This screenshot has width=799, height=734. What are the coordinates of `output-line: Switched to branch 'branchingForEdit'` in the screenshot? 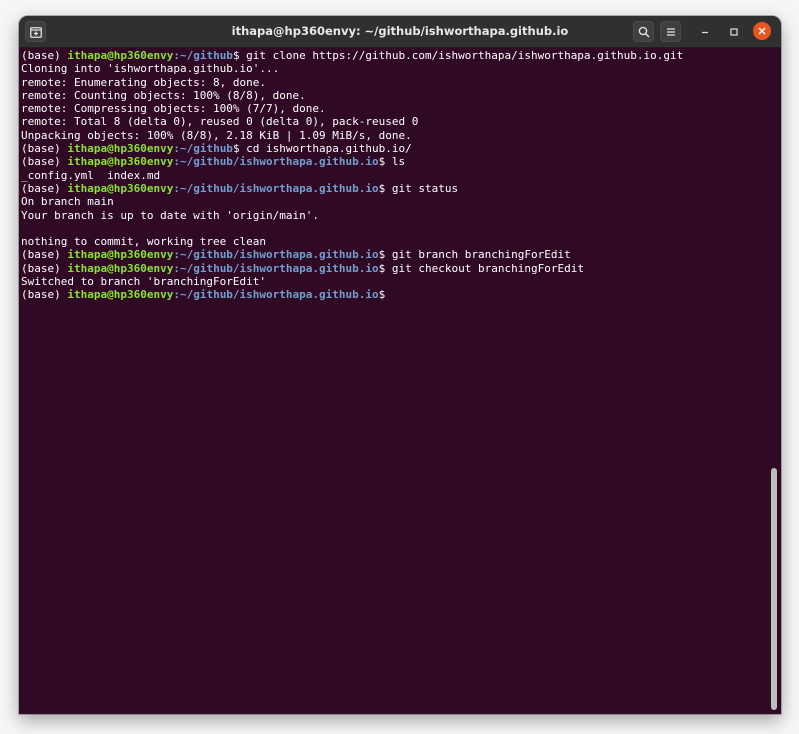 It's located at (144, 282).